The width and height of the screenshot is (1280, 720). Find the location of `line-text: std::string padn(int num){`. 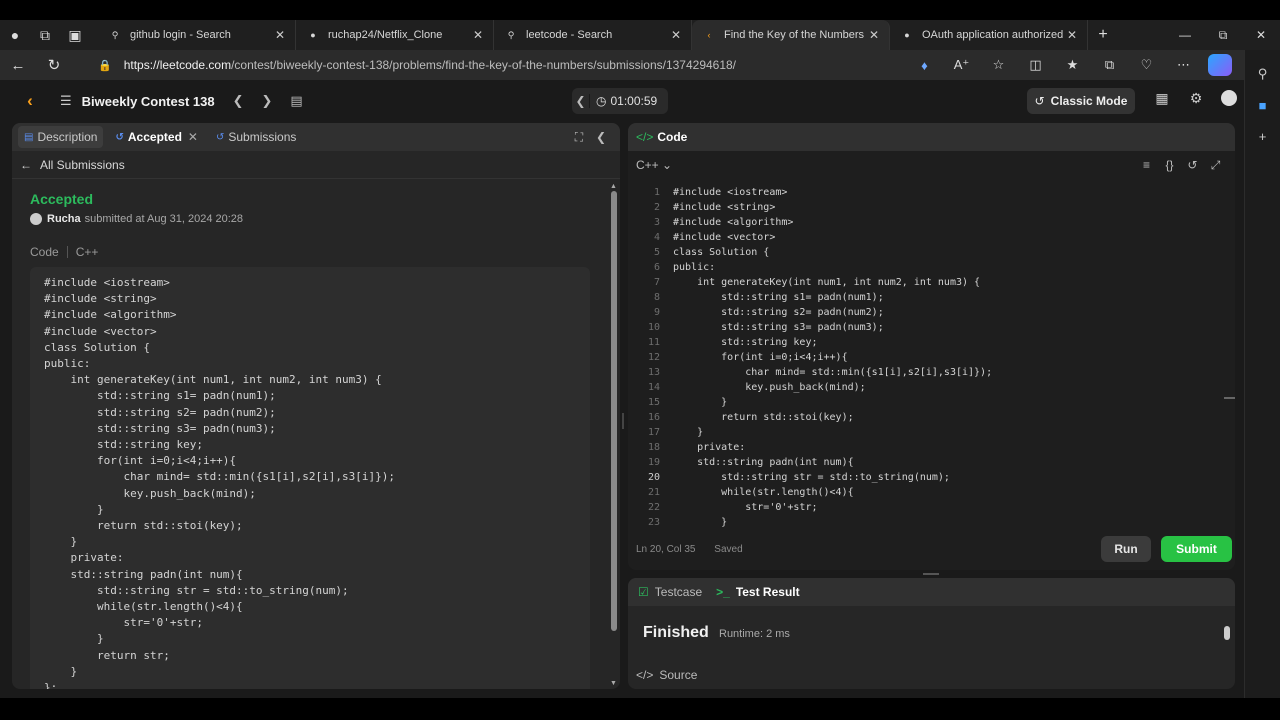

line-text: std::string padn(int num){ is located at coordinates (763, 462).